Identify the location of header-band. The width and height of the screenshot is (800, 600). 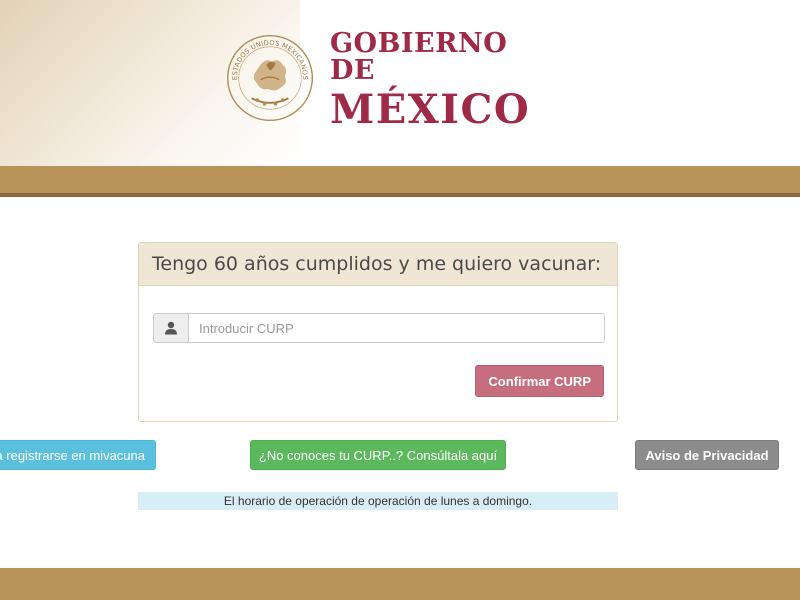
(400, 179).